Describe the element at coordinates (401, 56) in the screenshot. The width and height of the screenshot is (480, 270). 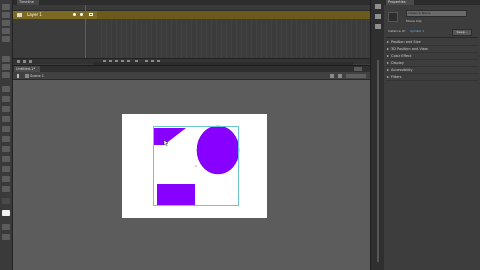
I see `section-label: Color Effect` at that location.